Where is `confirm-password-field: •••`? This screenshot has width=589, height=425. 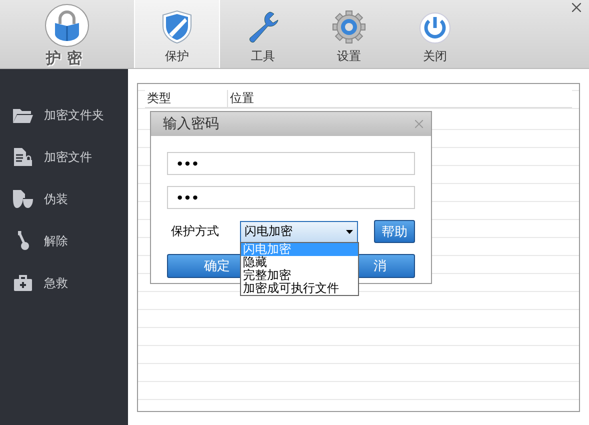 confirm-password-field: ••• is located at coordinates (291, 197).